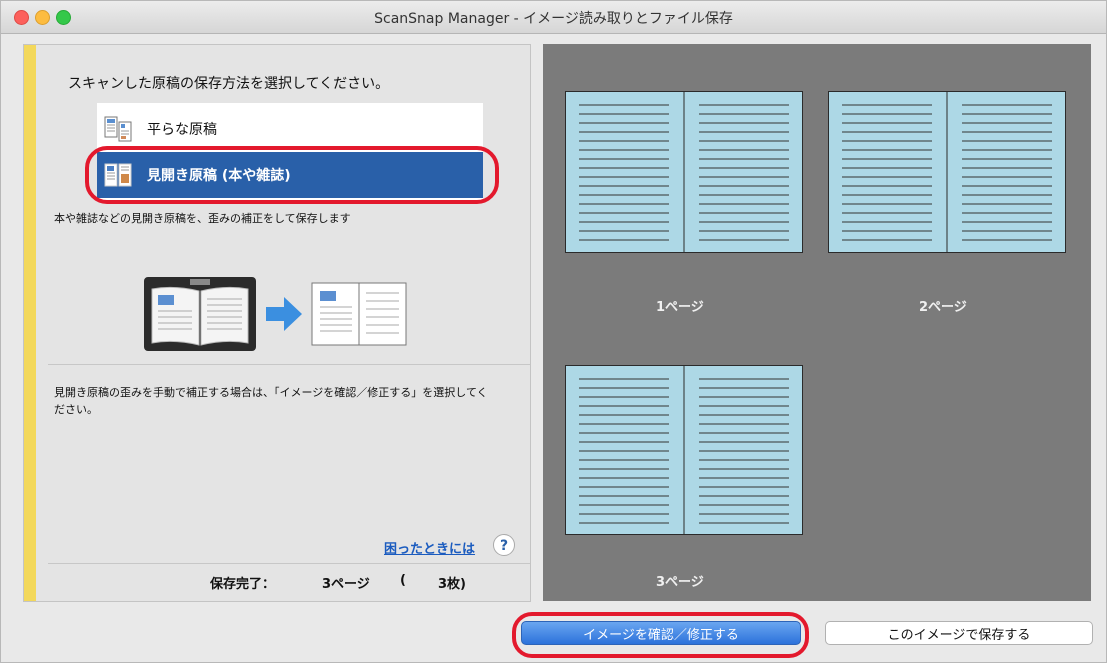  Describe the element at coordinates (680, 582) in the screenshot. I see `page-label-3: 3ページ` at that location.